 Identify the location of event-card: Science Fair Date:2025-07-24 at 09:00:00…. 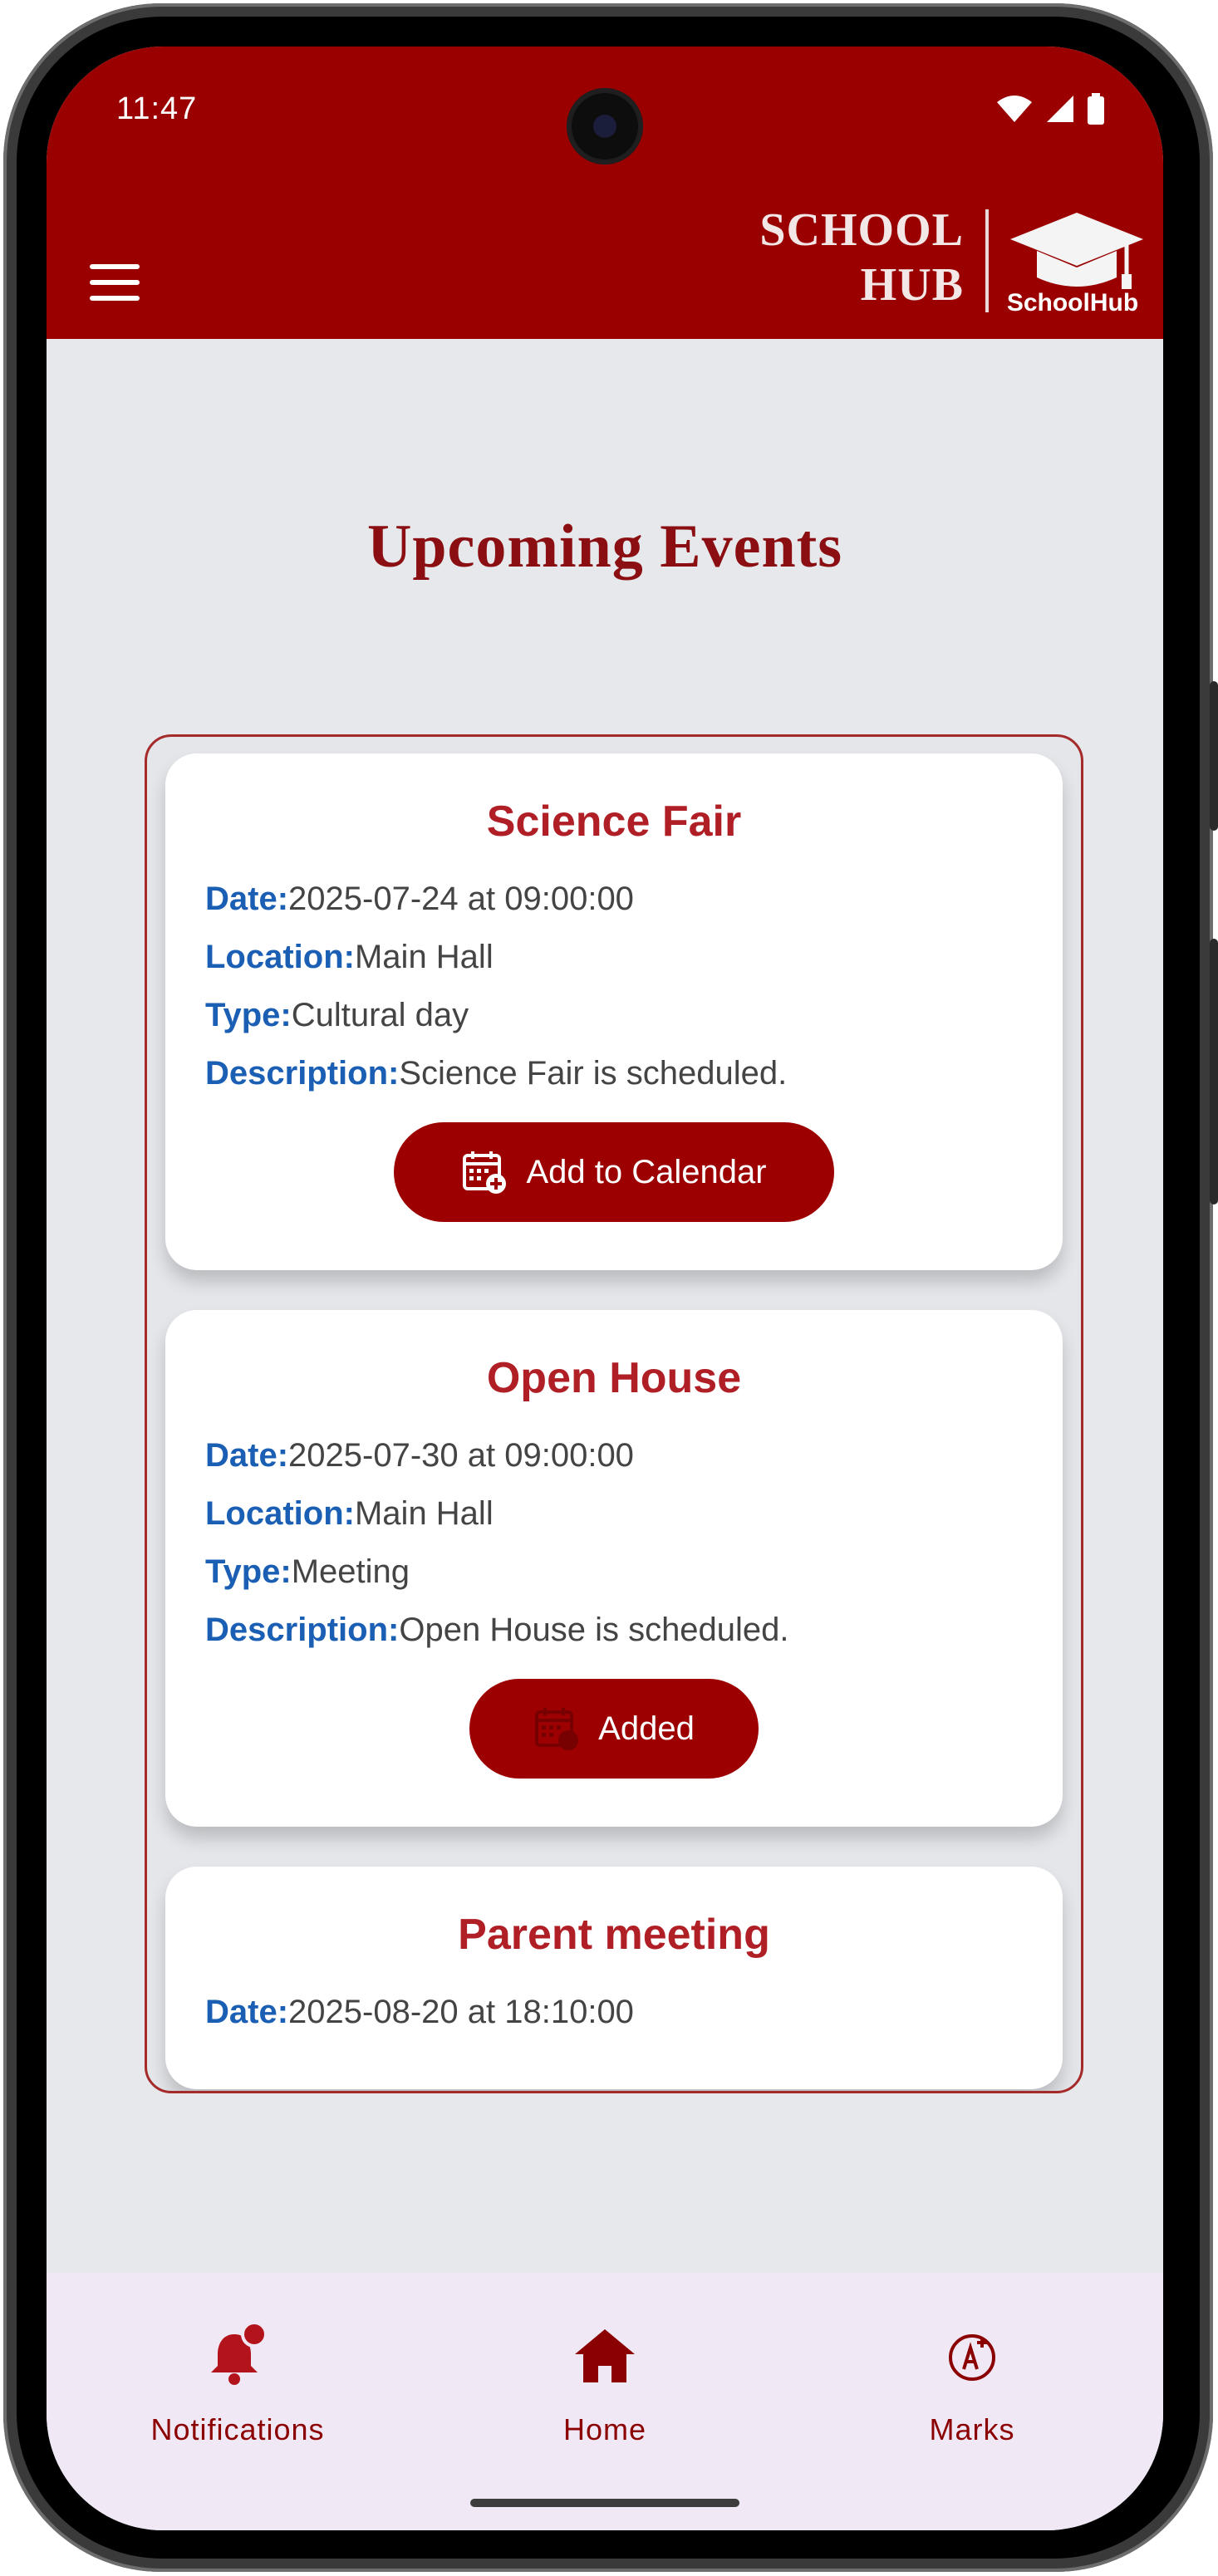
(614, 1011).